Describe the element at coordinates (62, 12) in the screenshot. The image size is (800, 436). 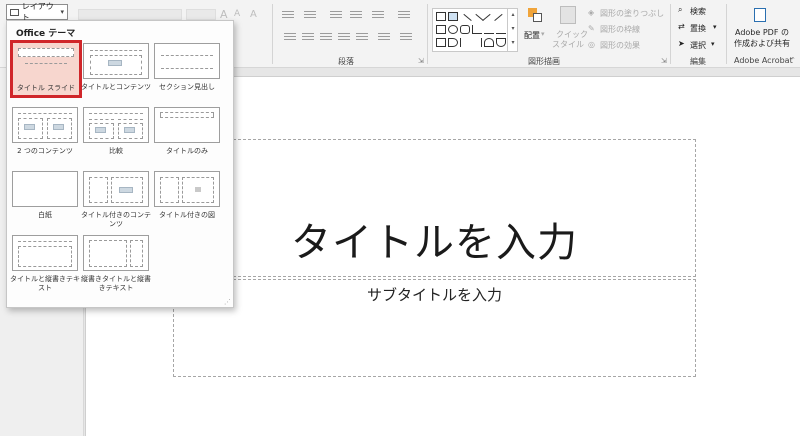
I see `chevron-down-icon: ▾` at that location.